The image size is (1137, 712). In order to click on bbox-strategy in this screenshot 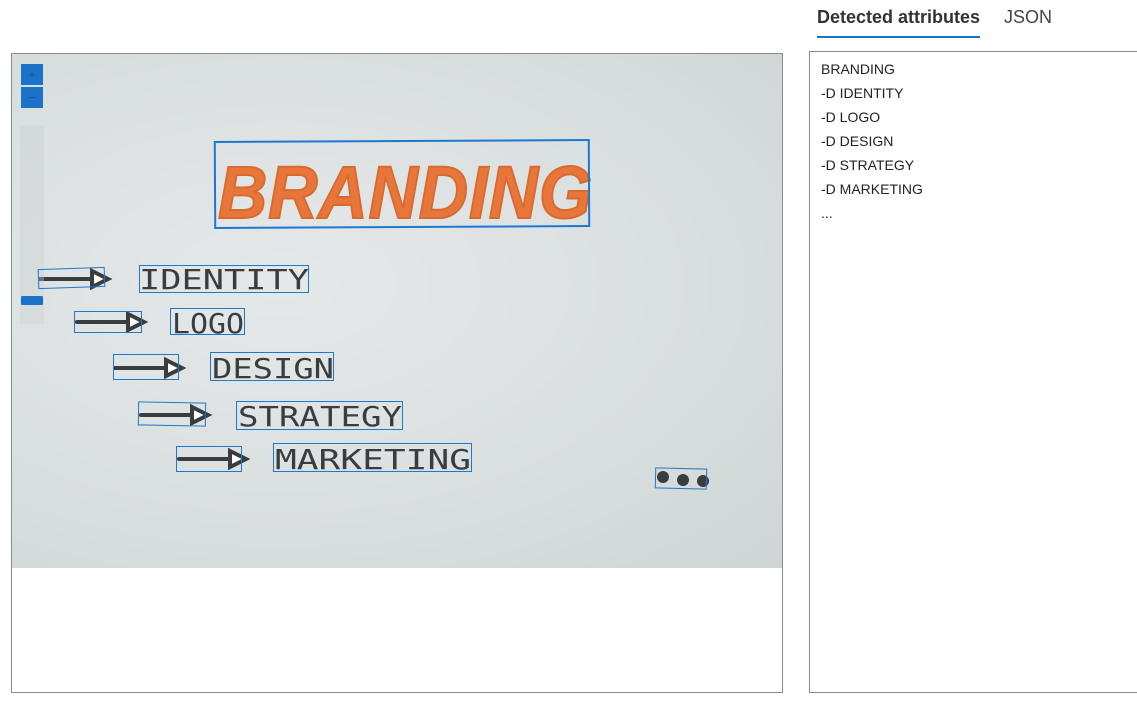, I will do `click(319, 415)`.